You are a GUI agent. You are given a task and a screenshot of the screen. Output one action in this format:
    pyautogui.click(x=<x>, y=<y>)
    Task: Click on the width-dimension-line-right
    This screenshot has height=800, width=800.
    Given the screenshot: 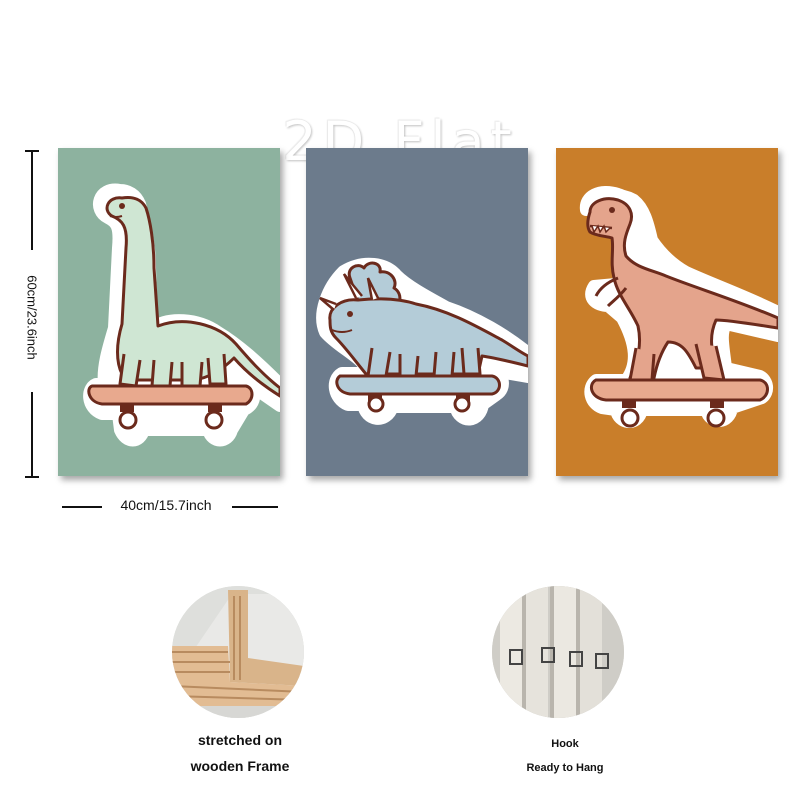 What is the action you would take?
    pyautogui.click(x=255, y=507)
    